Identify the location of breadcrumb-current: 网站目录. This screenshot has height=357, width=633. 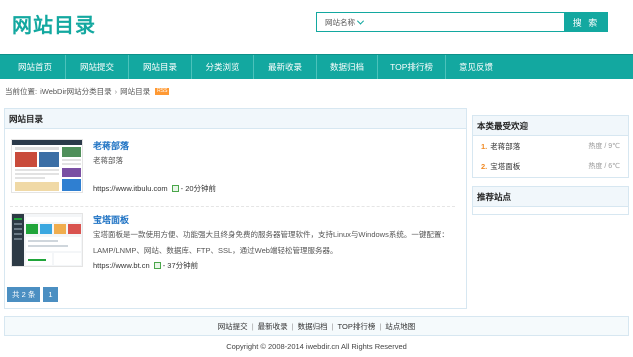
(135, 91).